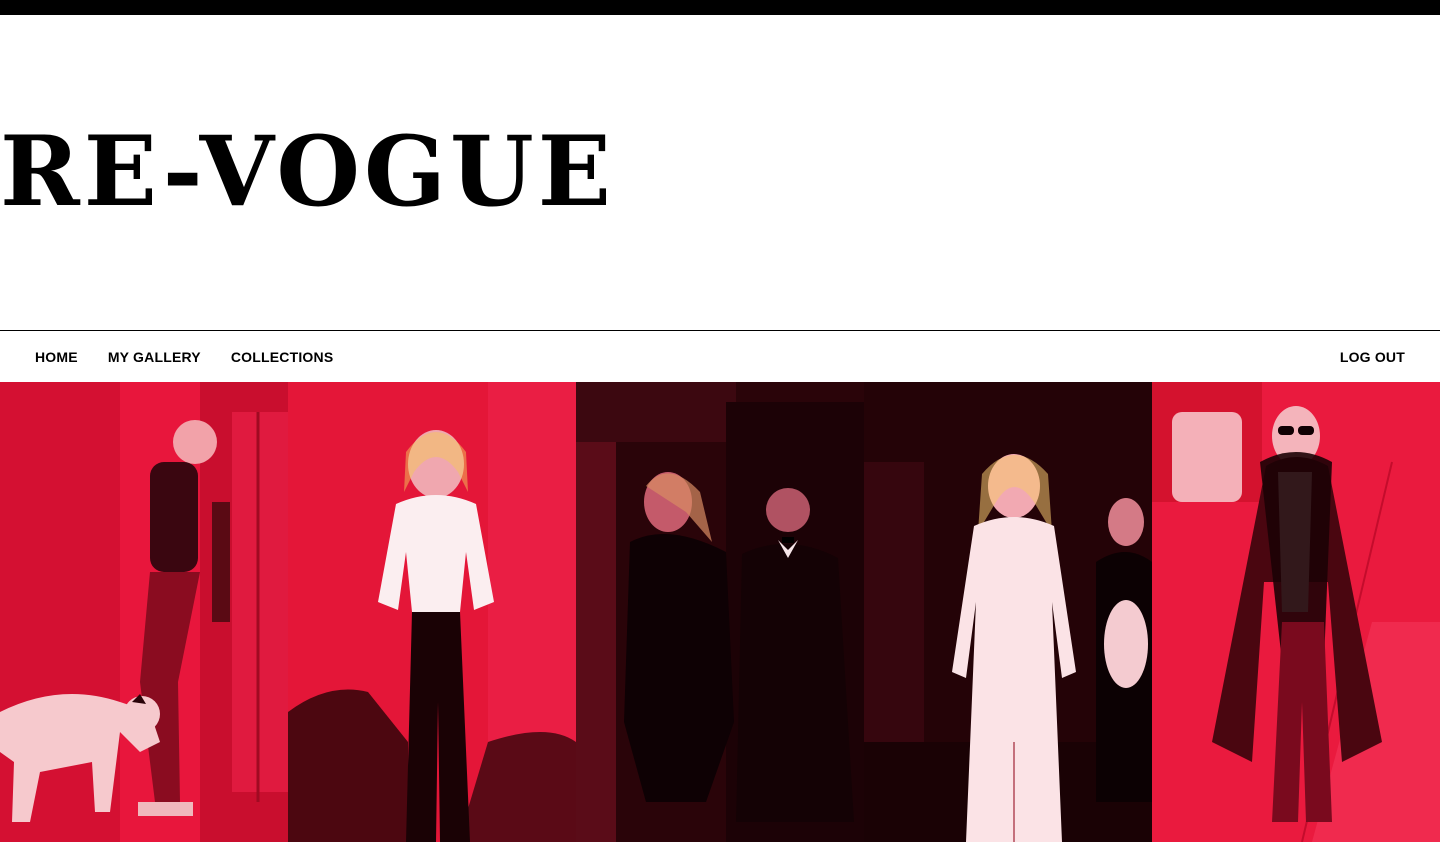 This screenshot has height=842, width=1440. I want to click on nav-links: HOME MY GALLERY COLLECTIONS, so click(184, 357).